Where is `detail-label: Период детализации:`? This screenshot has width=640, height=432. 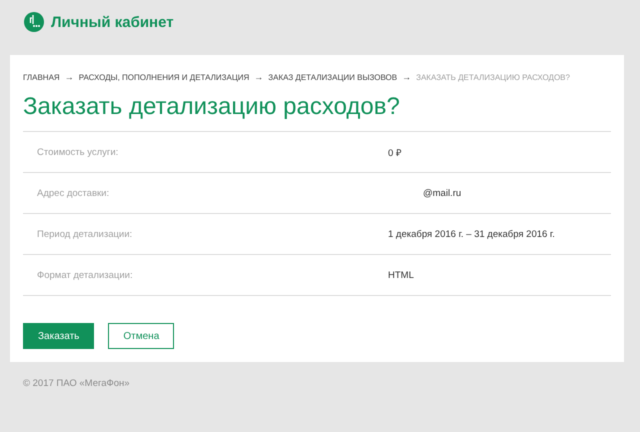
detail-label: Период детализации: is located at coordinates (85, 234).